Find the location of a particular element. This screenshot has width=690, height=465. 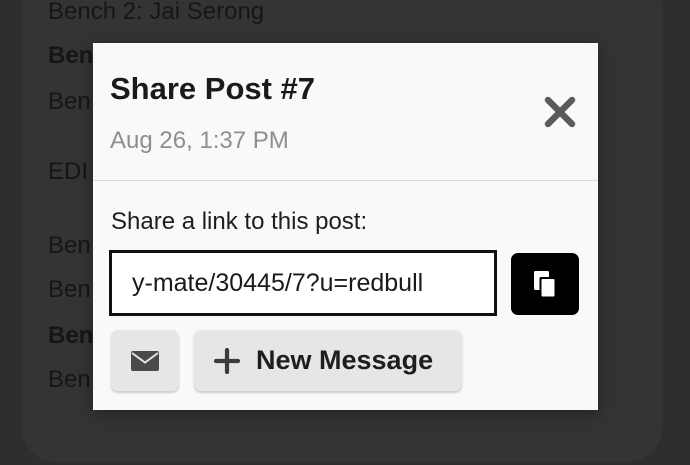

copy-link-button is located at coordinates (545, 284).